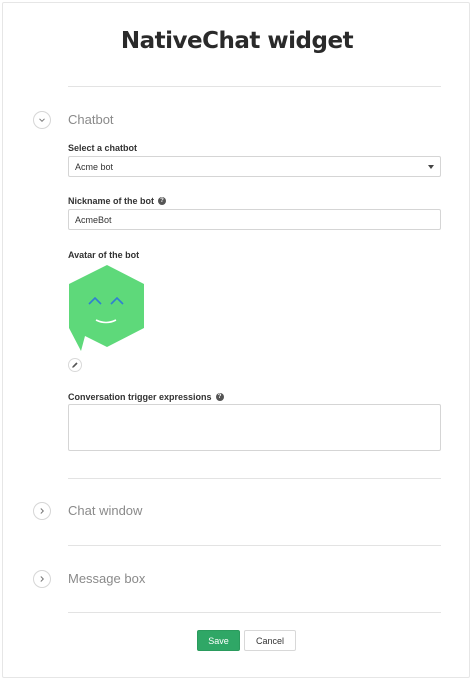 This screenshot has height=682, width=474. I want to click on chevron-down-icon, so click(42, 120).